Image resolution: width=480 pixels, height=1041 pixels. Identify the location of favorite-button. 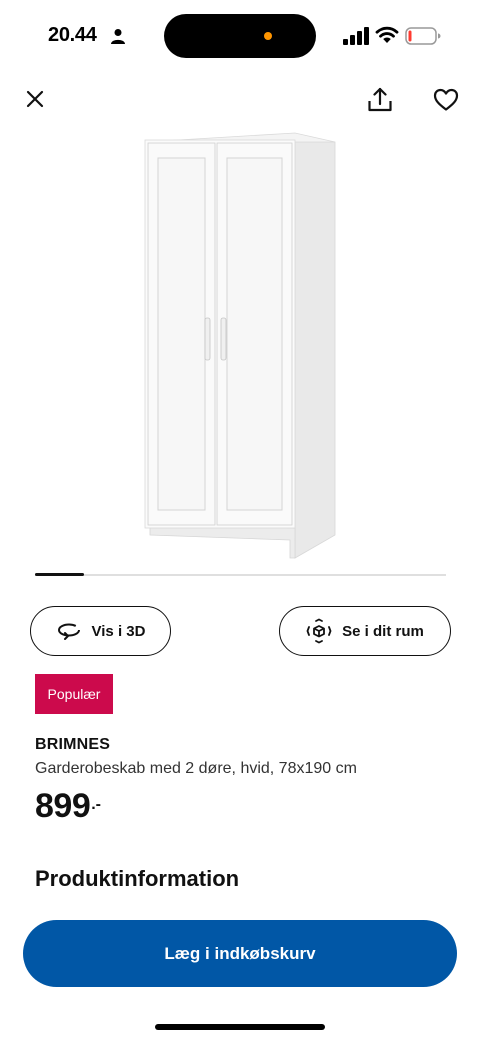
(446, 100).